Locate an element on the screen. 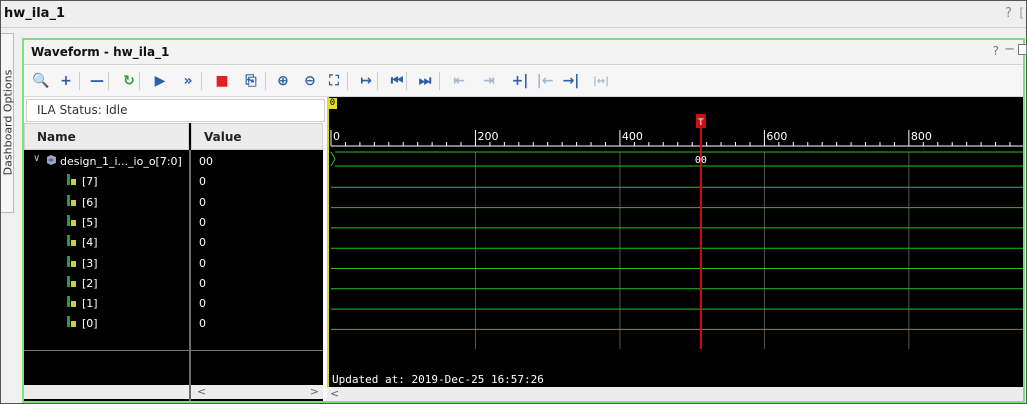  signal-row: [3] is located at coordinates (106, 263).